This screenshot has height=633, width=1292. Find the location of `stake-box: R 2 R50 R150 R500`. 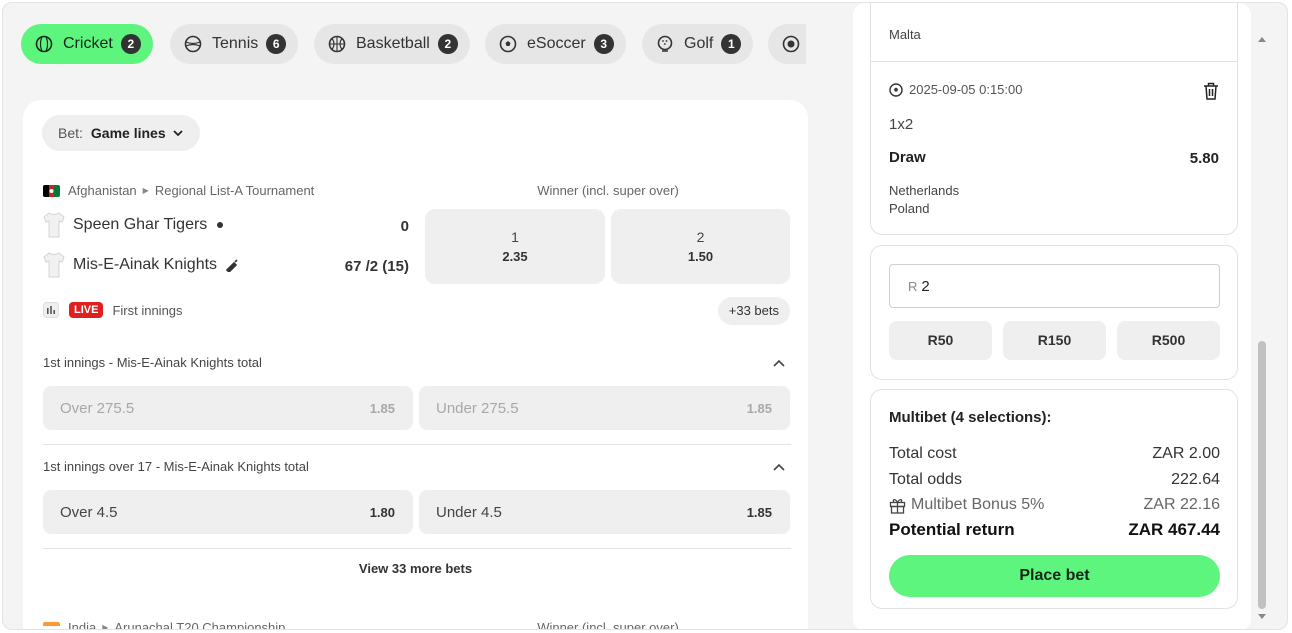

stake-box: R 2 R50 R150 R500 is located at coordinates (1054, 312).